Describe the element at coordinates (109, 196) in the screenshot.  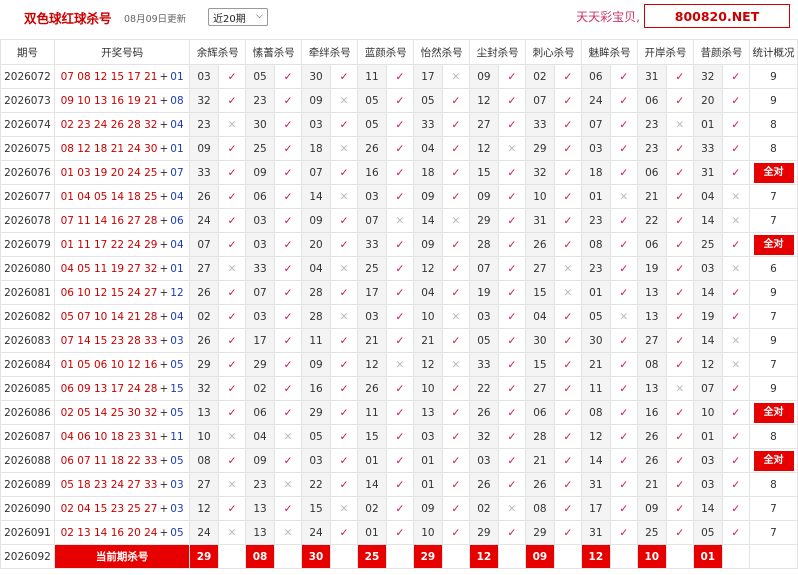
I see `red-balls: 01 04 05 14 18 25` at that location.